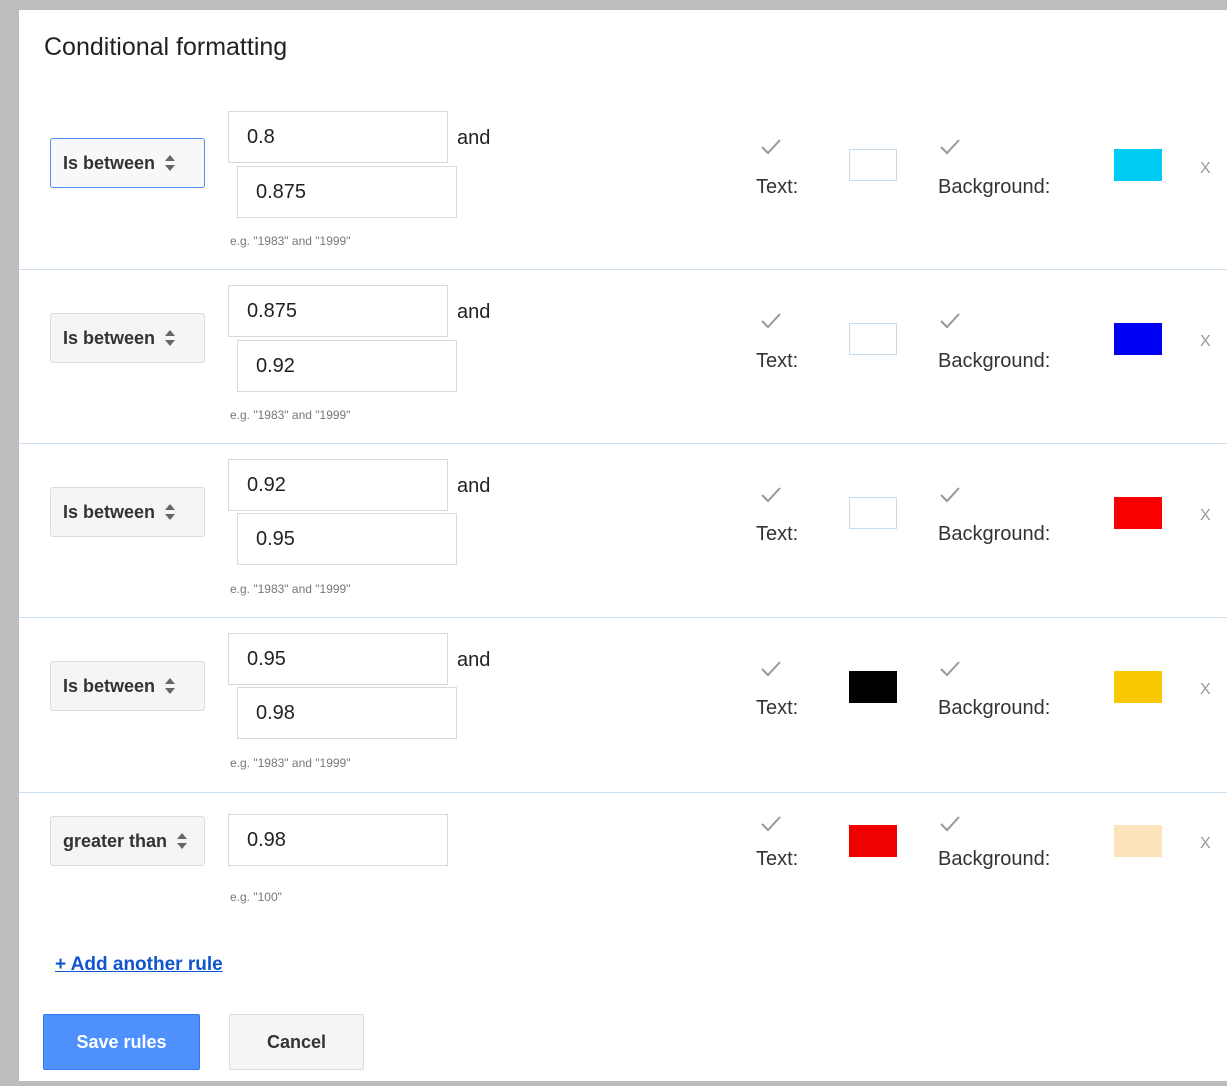 This screenshot has width=1227, height=1086. Describe the element at coordinates (121, 1042) in the screenshot. I see `save-rules-button: Save rules` at that location.